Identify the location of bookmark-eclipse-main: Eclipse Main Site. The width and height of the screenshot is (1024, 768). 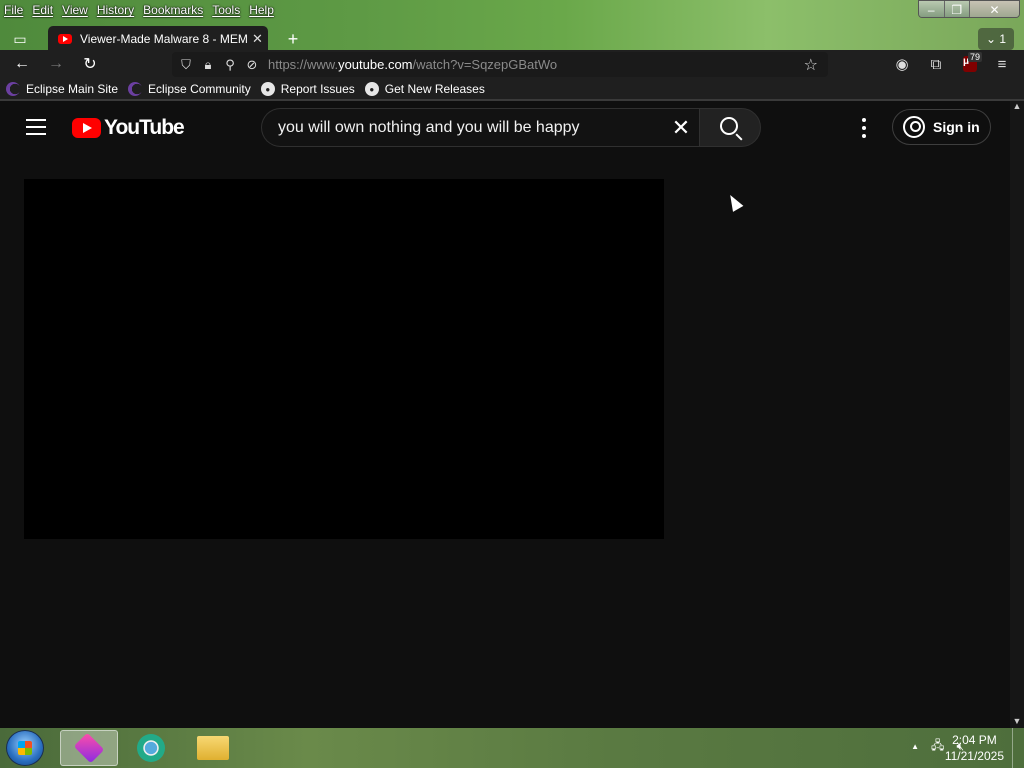
(62, 89).